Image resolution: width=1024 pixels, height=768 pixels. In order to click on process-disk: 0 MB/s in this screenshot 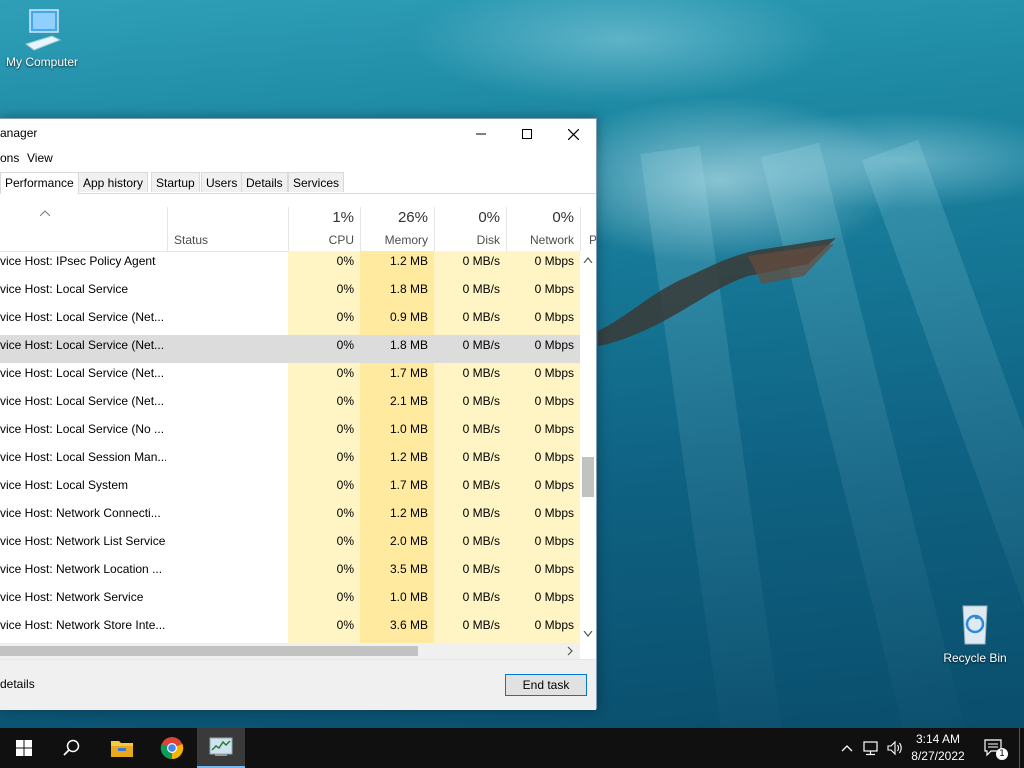, I will do `click(481, 597)`.